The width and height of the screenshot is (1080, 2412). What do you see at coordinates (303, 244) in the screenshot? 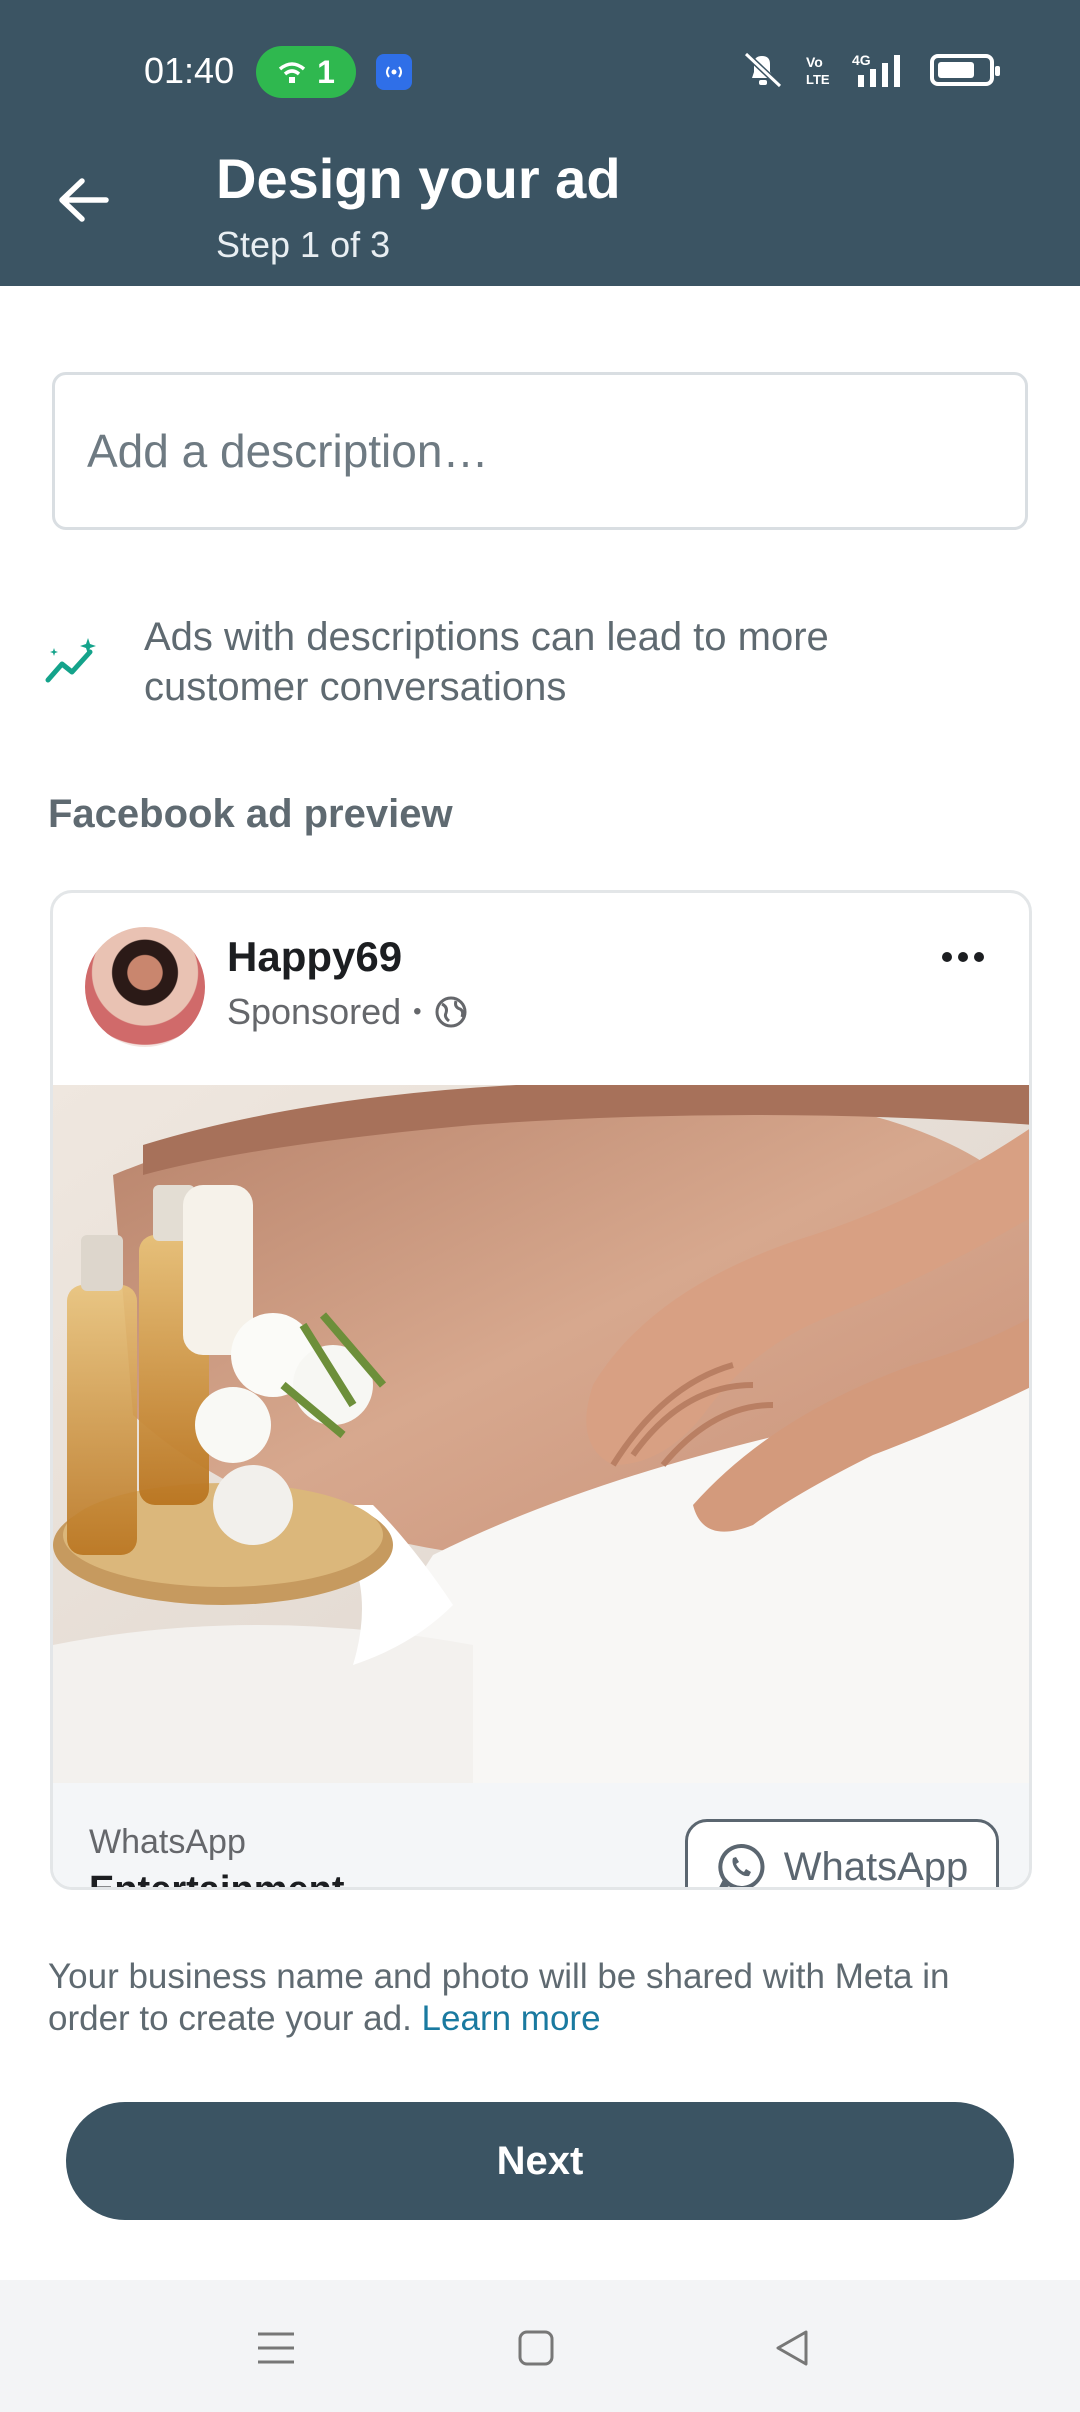
I see `step-indicator: Step 1 of 3` at bounding box center [303, 244].